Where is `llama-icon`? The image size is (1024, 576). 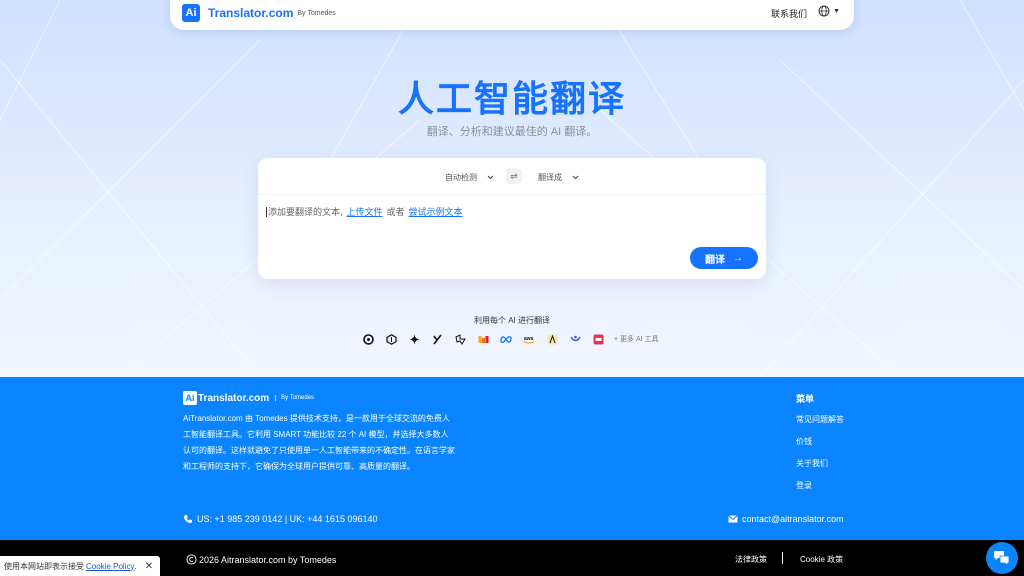
llama-icon is located at coordinates (552, 339).